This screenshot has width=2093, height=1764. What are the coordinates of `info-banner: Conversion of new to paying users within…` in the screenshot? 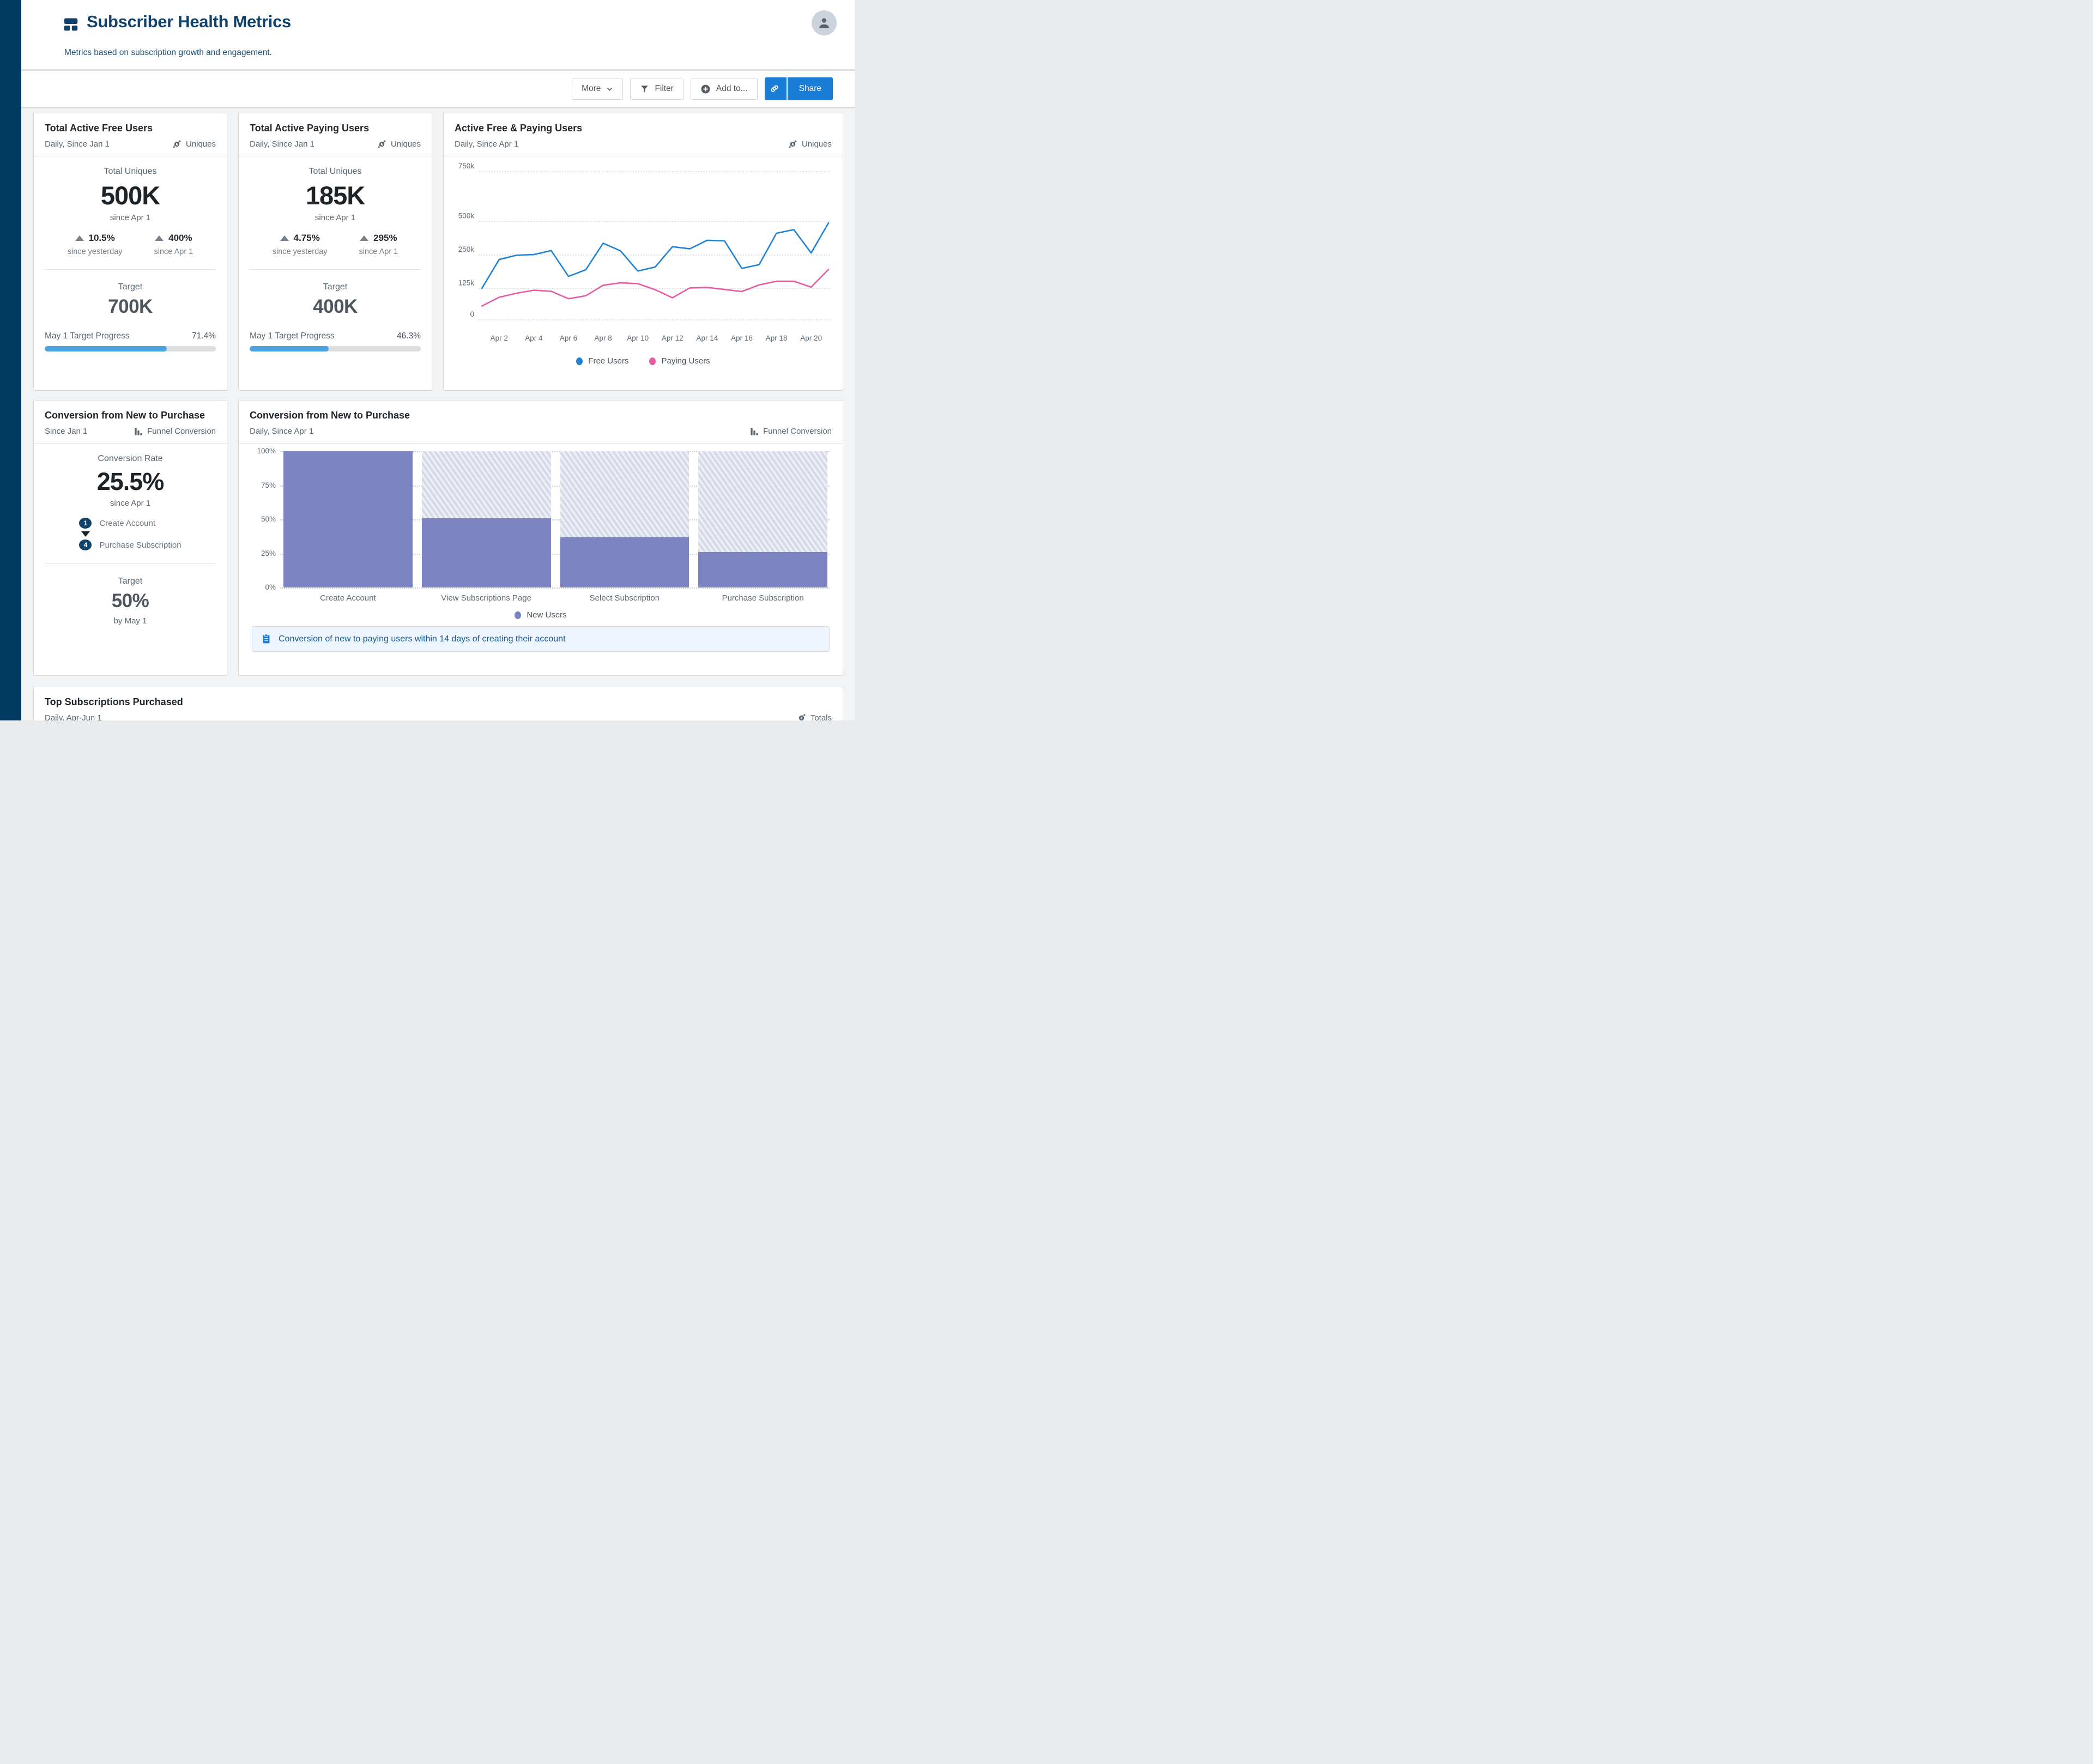 It's located at (541, 639).